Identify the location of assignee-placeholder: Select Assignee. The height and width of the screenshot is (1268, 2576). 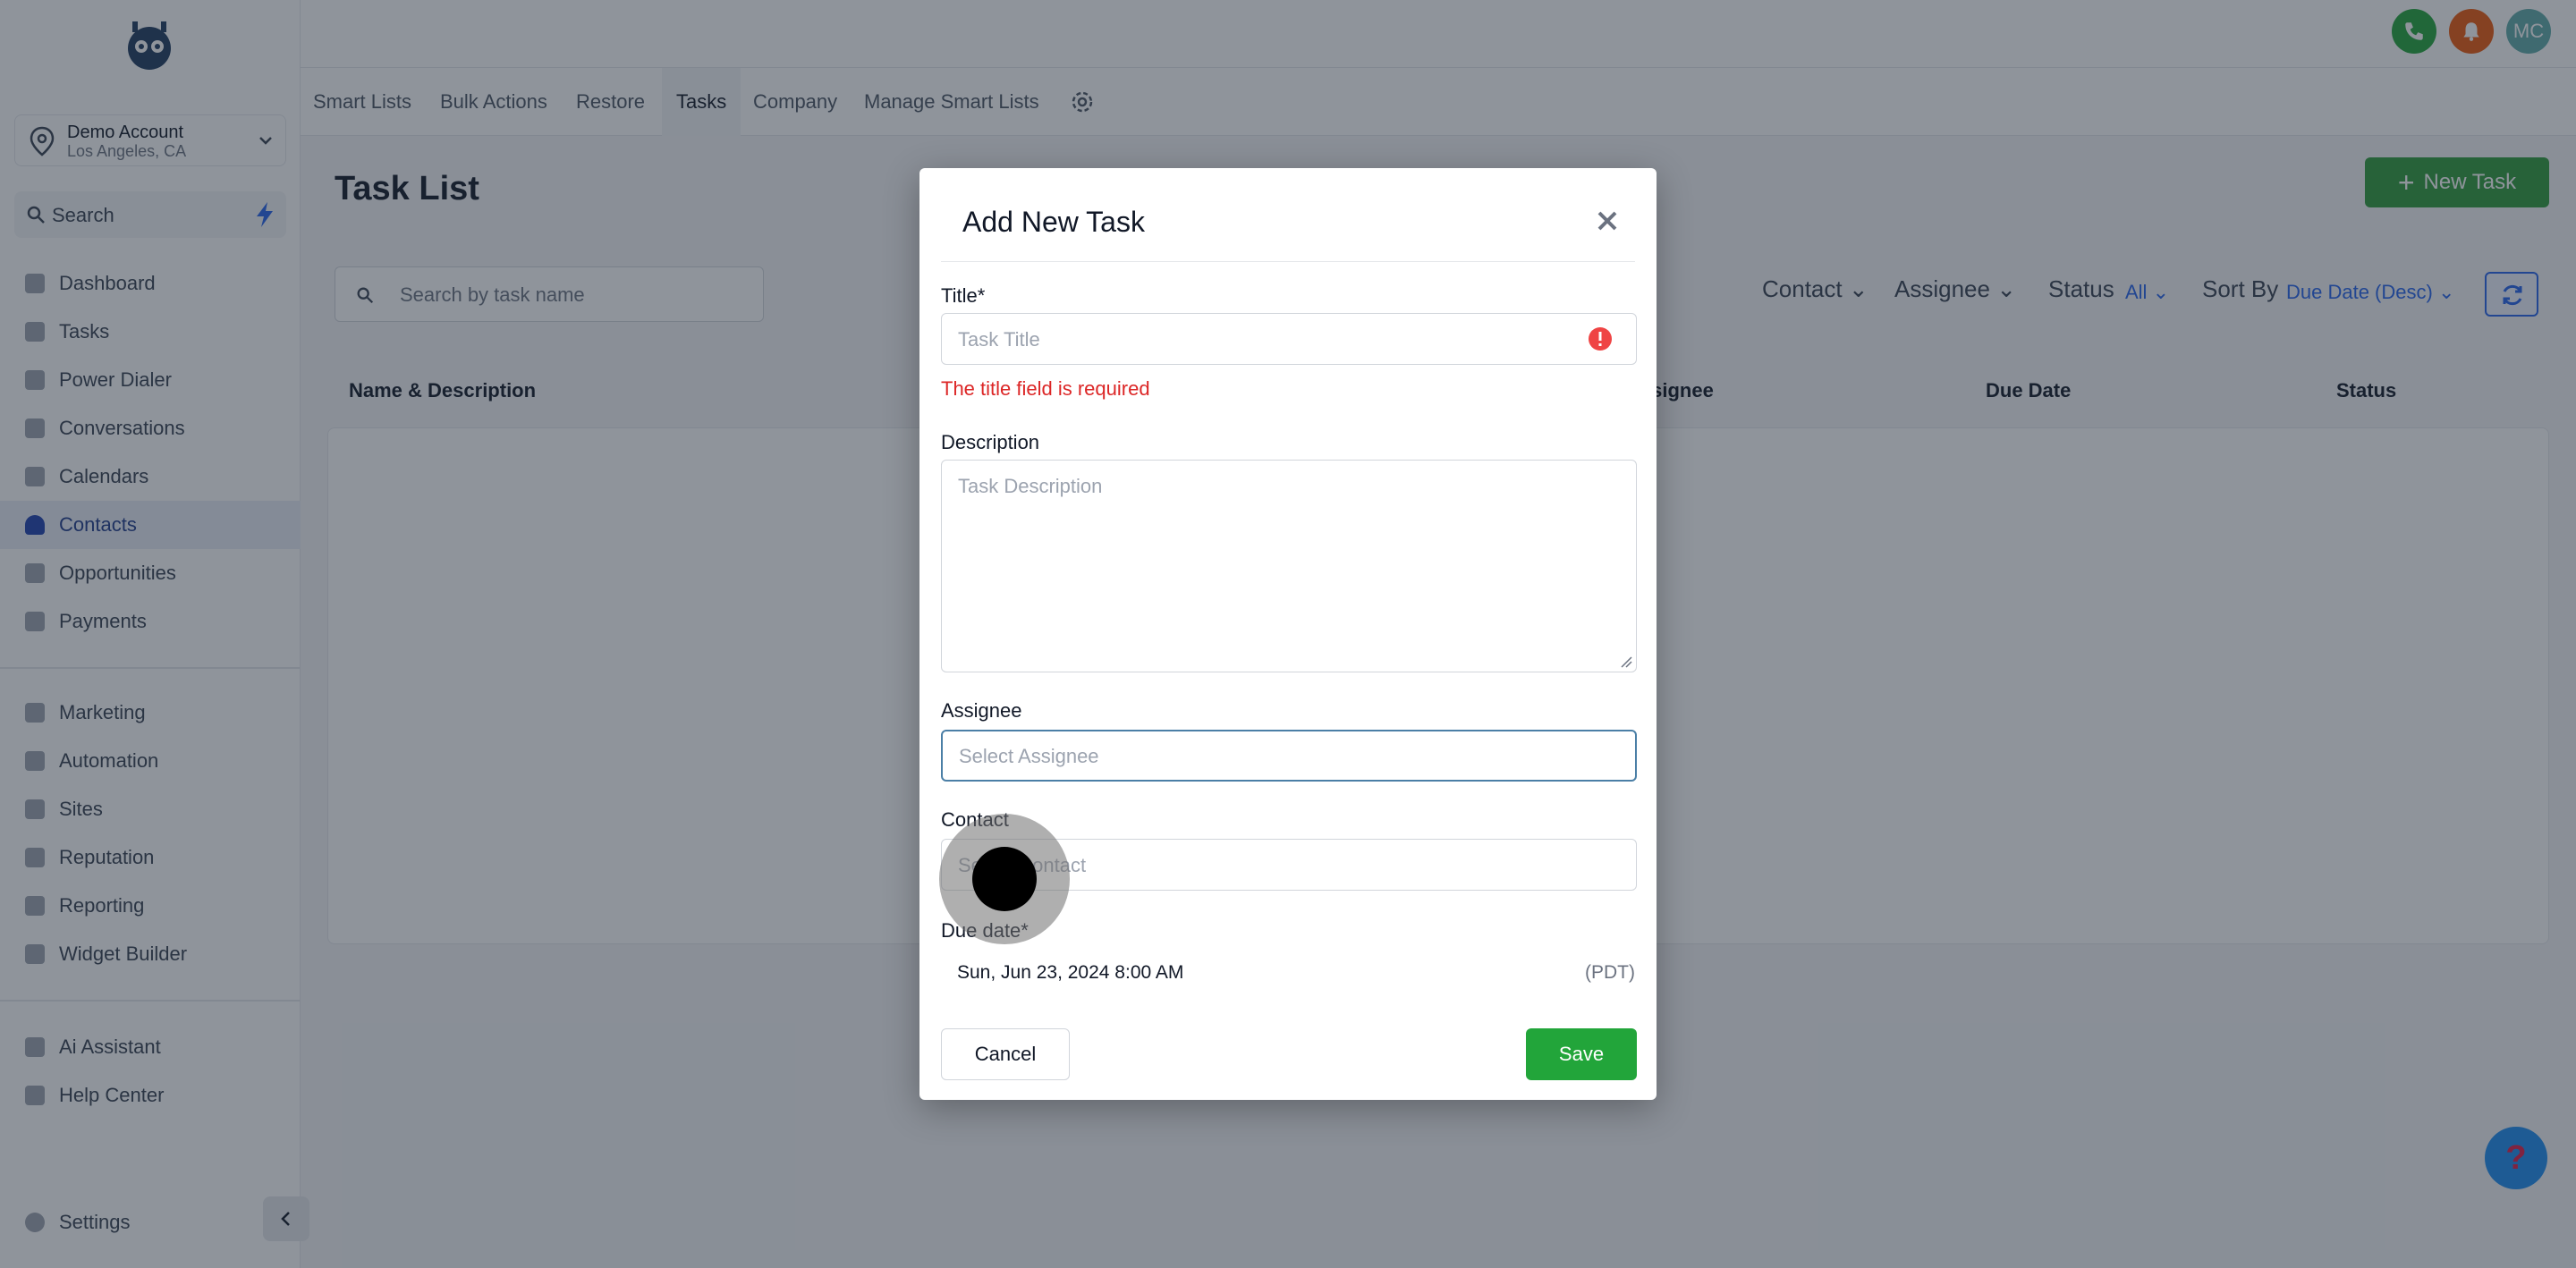
(1029, 756).